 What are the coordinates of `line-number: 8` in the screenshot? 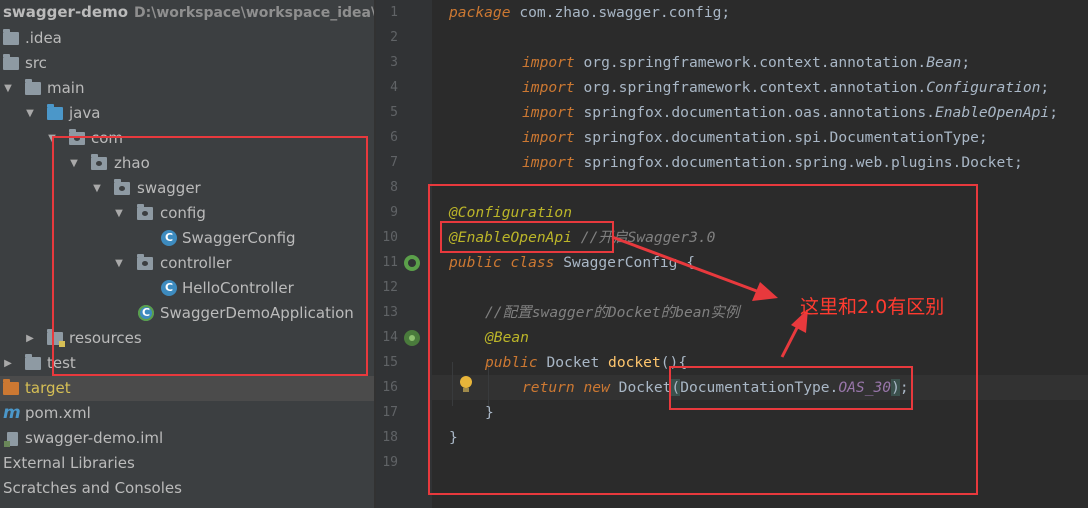 It's located at (394, 187).